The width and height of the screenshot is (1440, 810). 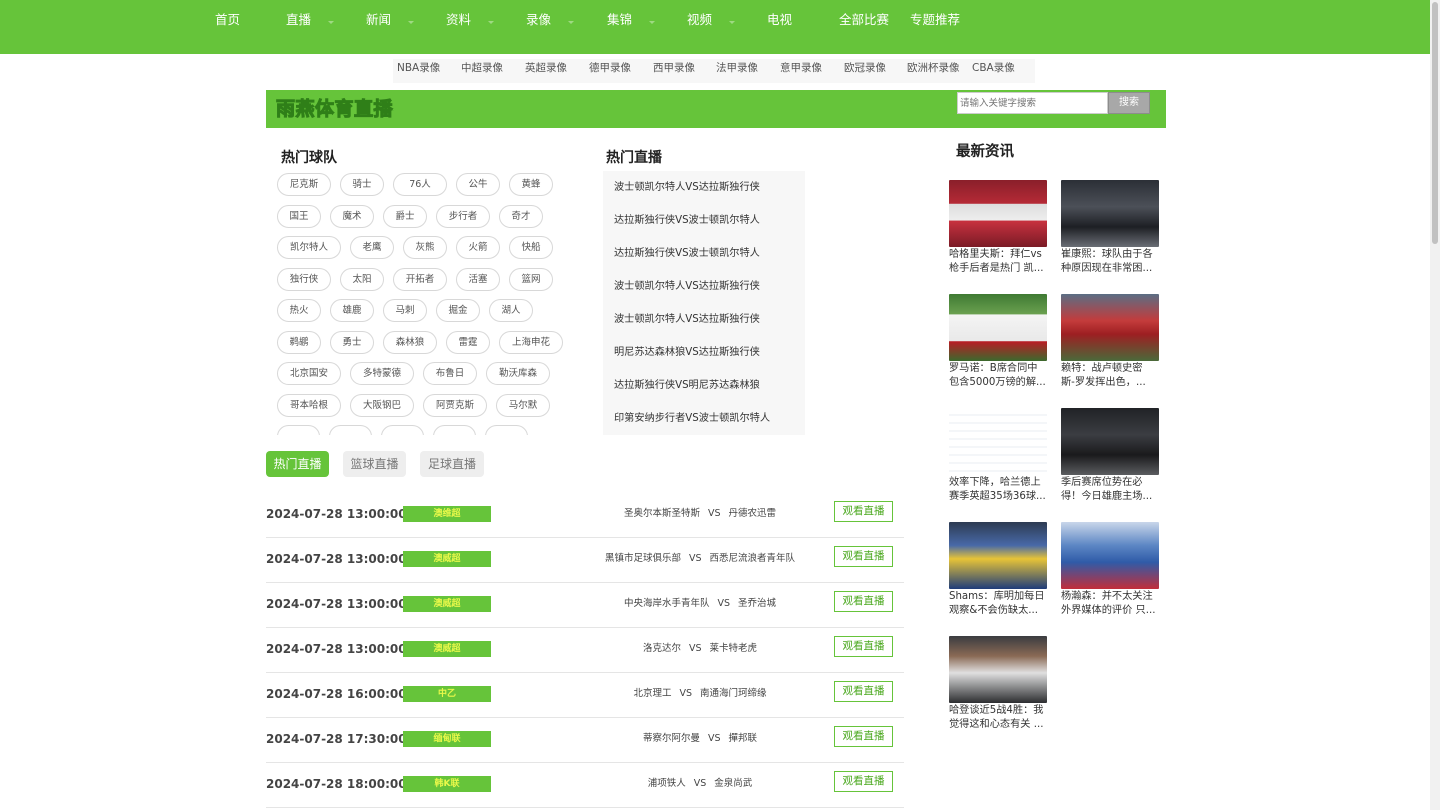 What do you see at coordinates (382, 405) in the screenshot?
I see `team-tag: 大阪钢巴` at bounding box center [382, 405].